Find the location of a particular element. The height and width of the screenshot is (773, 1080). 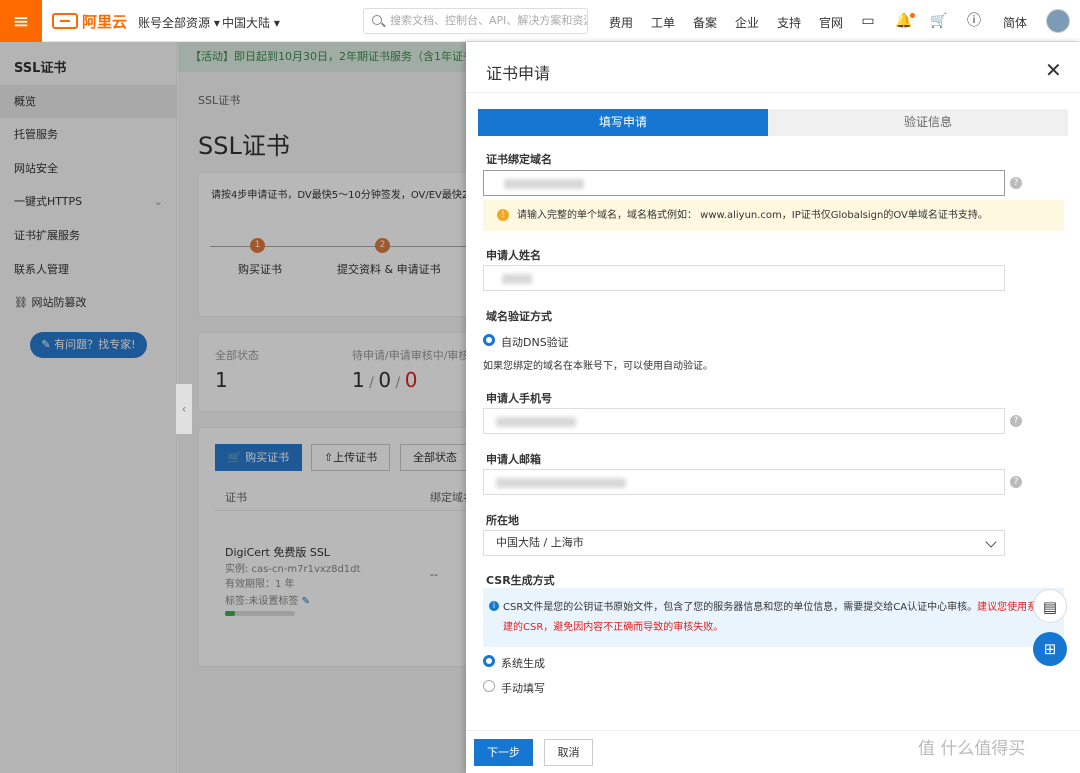

region-dropdown-label: 中国大陆 is located at coordinates (246, 23).